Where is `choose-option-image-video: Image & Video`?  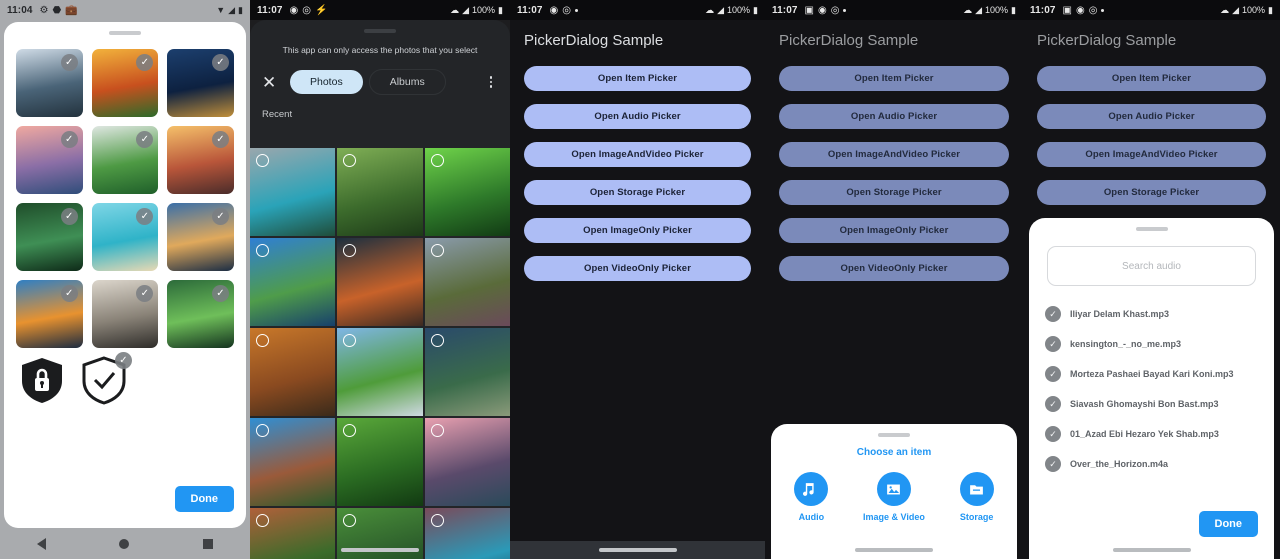 choose-option-image-video: Image & Video is located at coordinates (894, 497).